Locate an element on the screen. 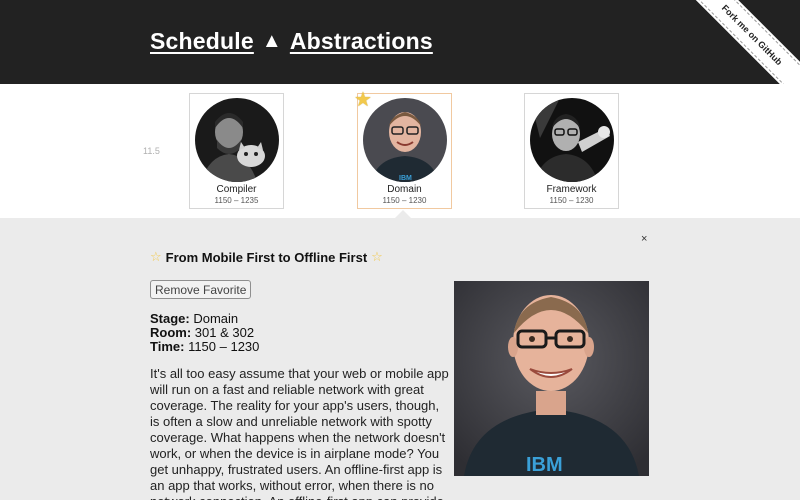 The width and height of the screenshot is (800, 500). card-stage: Framework is located at coordinates (571, 189).